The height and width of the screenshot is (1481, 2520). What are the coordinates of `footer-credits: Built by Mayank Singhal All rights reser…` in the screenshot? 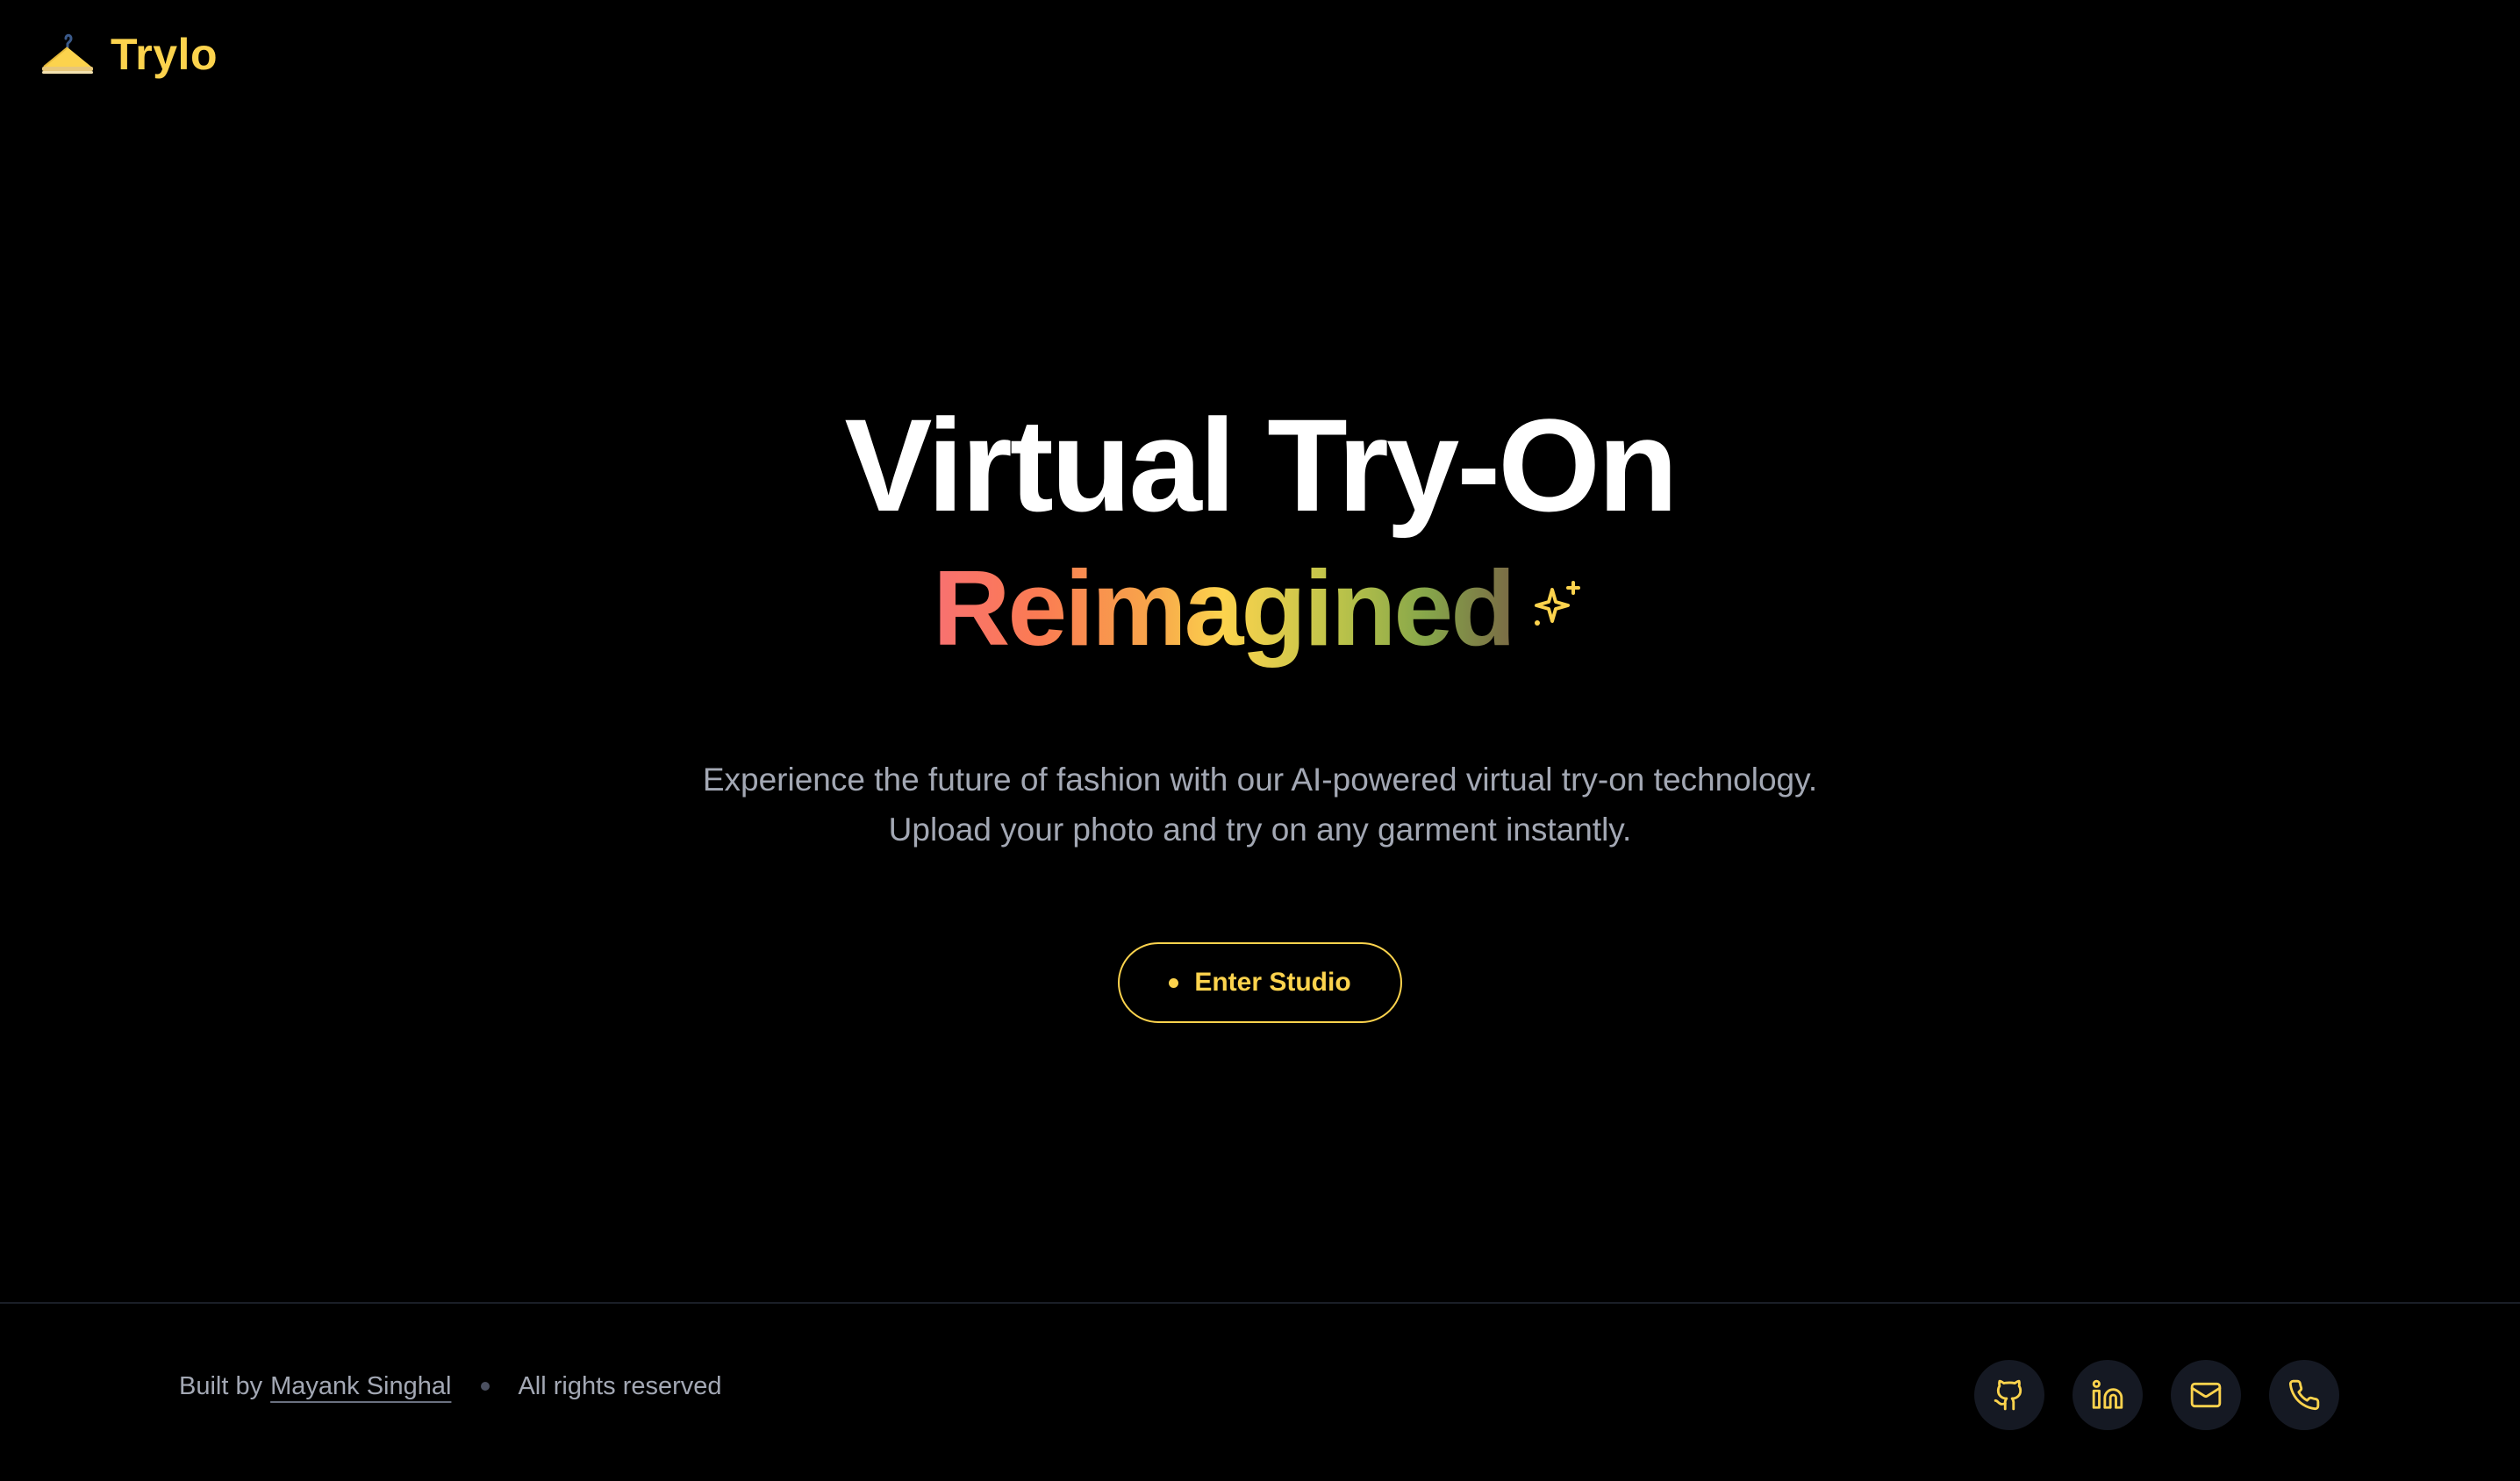 It's located at (450, 1386).